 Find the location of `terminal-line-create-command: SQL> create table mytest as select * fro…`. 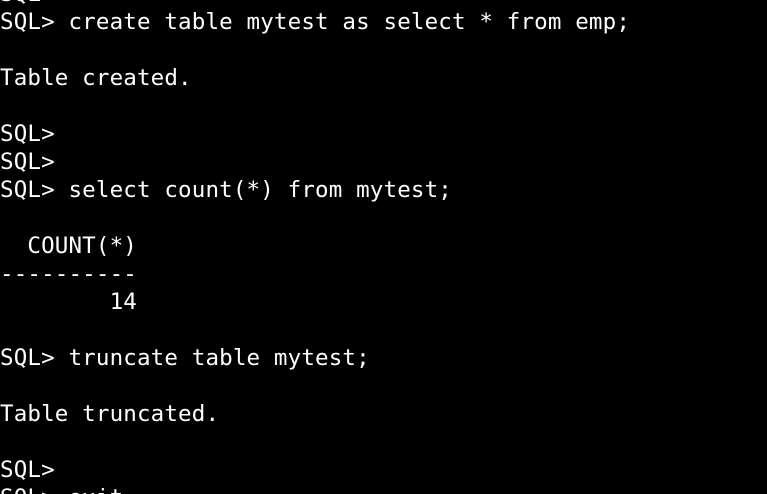

terminal-line-create-command: SQL> create table mytest as select * fro… is located at coordinates (315, 22).